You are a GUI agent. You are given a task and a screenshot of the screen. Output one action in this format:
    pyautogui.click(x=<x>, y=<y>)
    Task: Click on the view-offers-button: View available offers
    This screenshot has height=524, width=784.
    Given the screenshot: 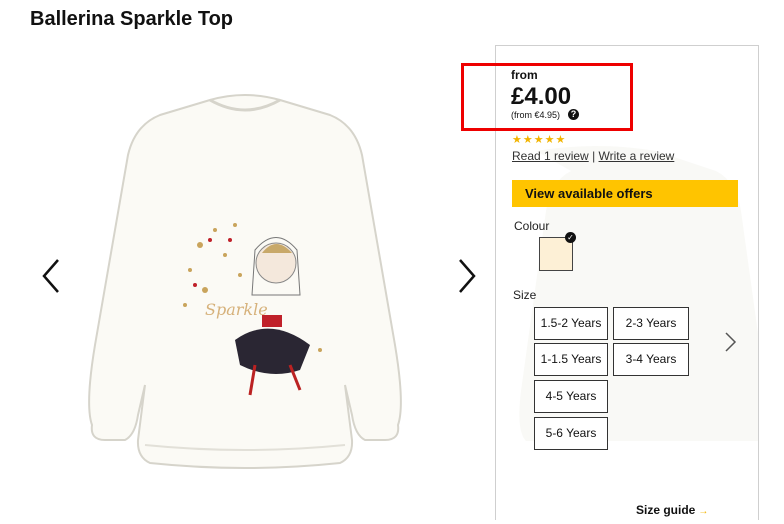 What is the action you would take?
    pyautogui.click(x=625, y=193)
    